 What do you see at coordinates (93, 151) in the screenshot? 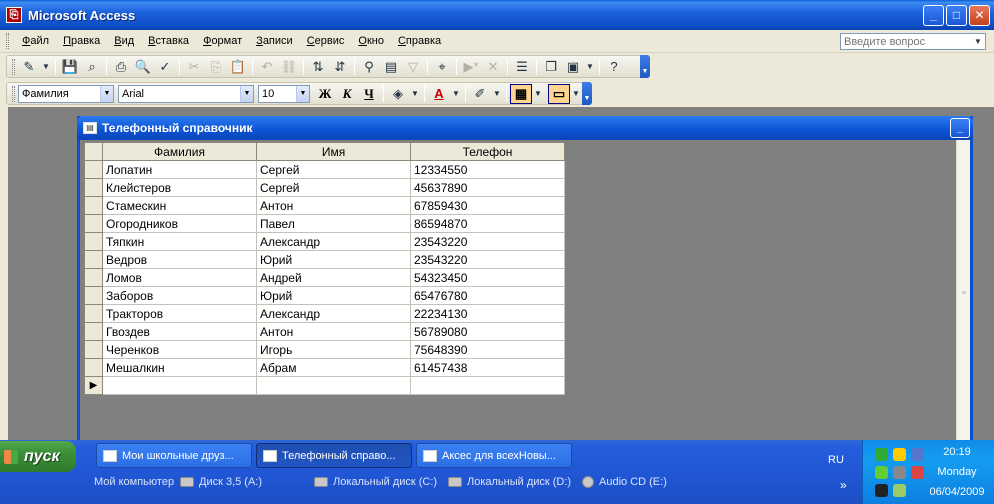
I see `select-all-cell` at bounding box center [93, 151].